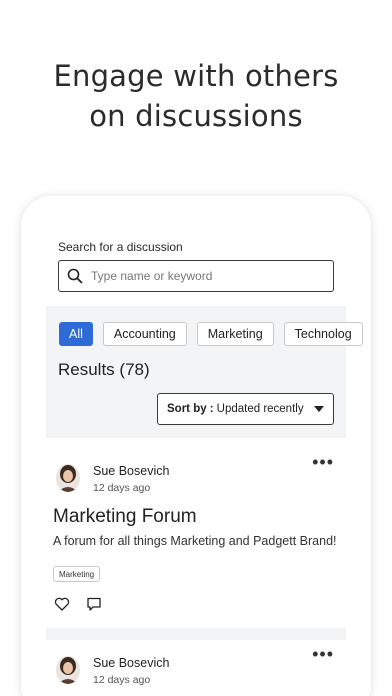 The width and height of the screenshot is (392, 696). Describe the element at coordinates (196, 668) in the screenshot. I see `discussion-card: Sue Bosevich 12 days ago •••` at that location.